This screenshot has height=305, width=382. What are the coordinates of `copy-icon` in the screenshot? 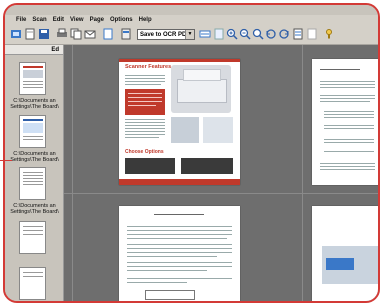 It's located at (76, 34).